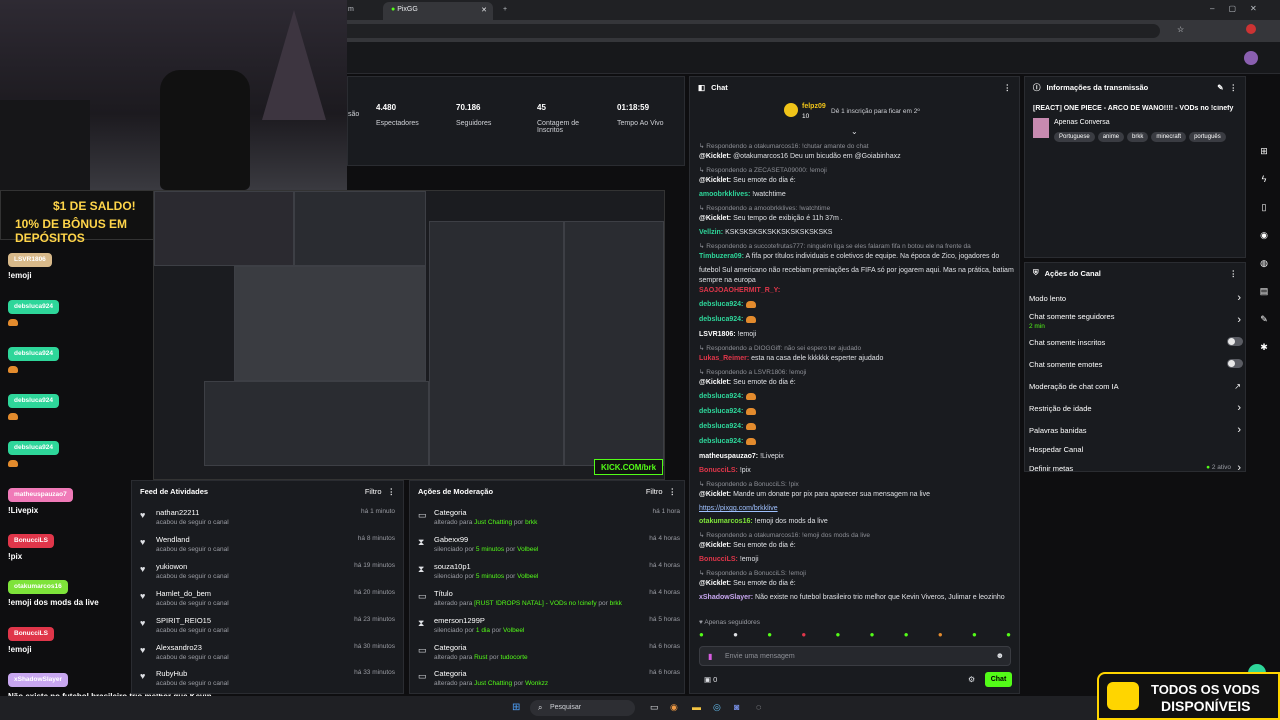 The image size is (1280, 720). I want to click on tag: português, so click(1207, 137).